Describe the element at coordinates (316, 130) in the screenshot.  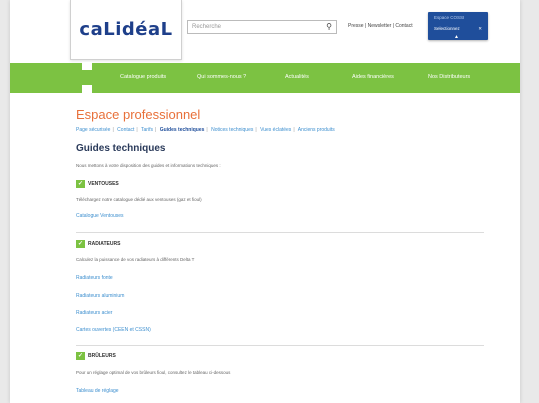
I see `breadcrumb-item: Anciens produits` at that location.